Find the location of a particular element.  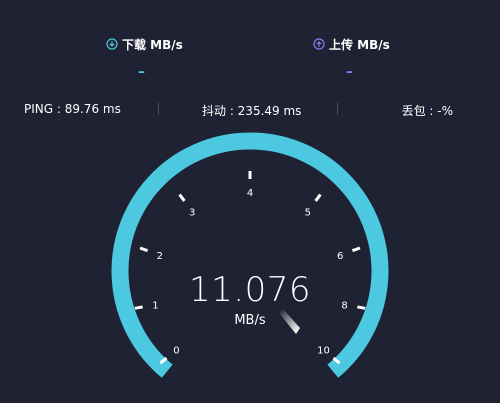

gauge-tick-label: 5 is located at coordinates (308, 212).